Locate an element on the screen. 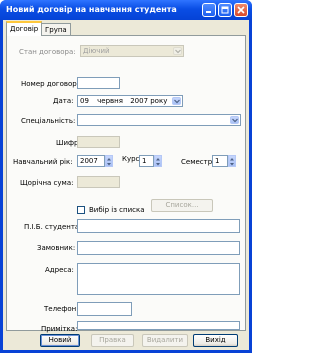 The height and width of the screenshot is (353, 320). semester-label: Семестр: is located at coordinates (198, 162).